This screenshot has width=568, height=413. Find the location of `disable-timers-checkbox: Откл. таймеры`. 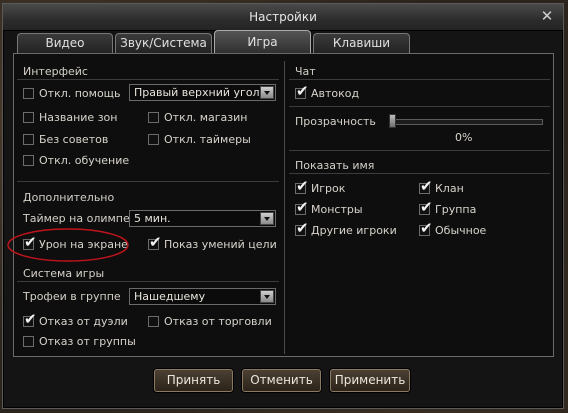

disable-timers-checkbox: Откл. таймеры is located at coordinates (199, 139).